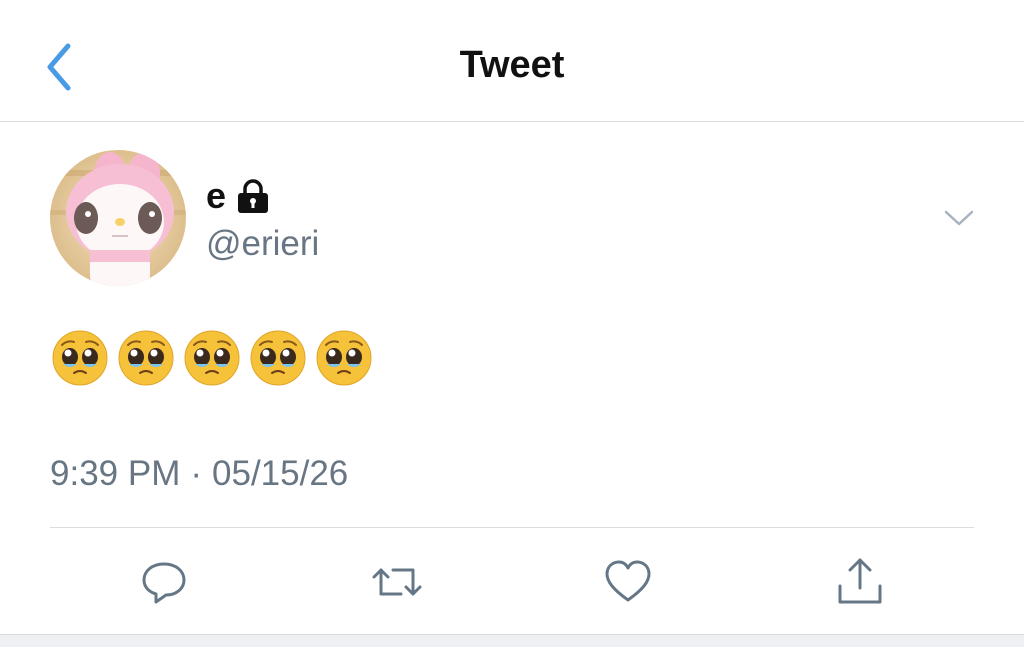 Image resolution: width=1024 pixels, height=647 pixels. Describe the element at coordinates (115, 473) in the screenshot. I see `tweet-time: 9:39 PM` at that location.